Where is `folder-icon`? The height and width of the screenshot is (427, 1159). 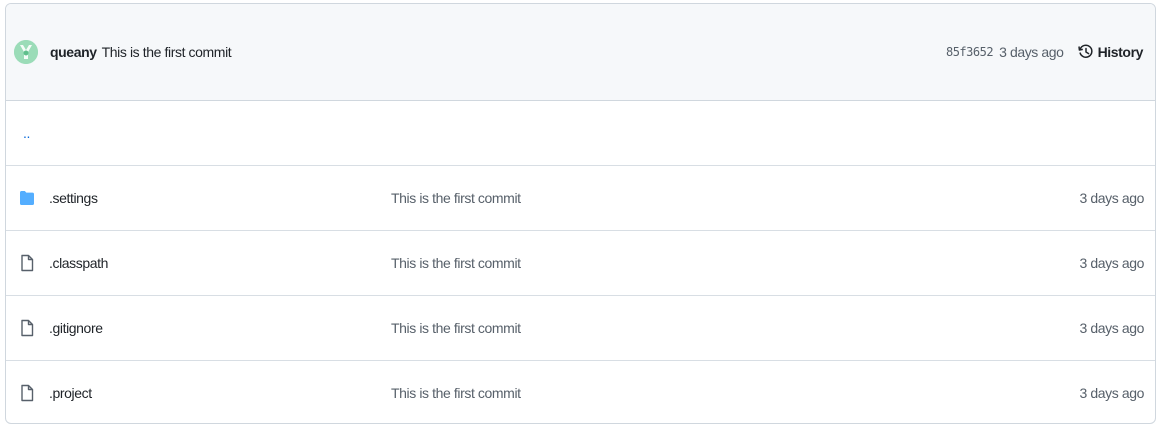
folder-icon is located at coordinates (27, 198).